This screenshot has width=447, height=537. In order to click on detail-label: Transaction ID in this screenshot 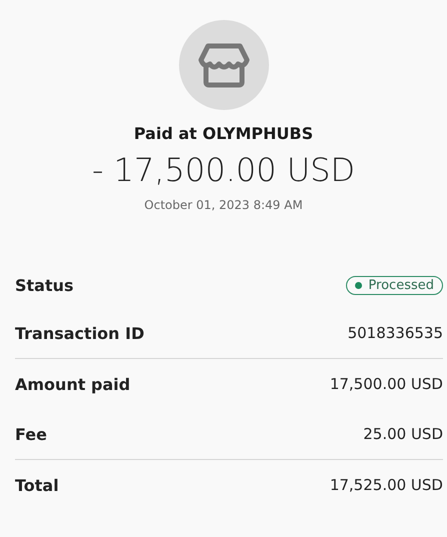, I will do `click(79, 333)`.